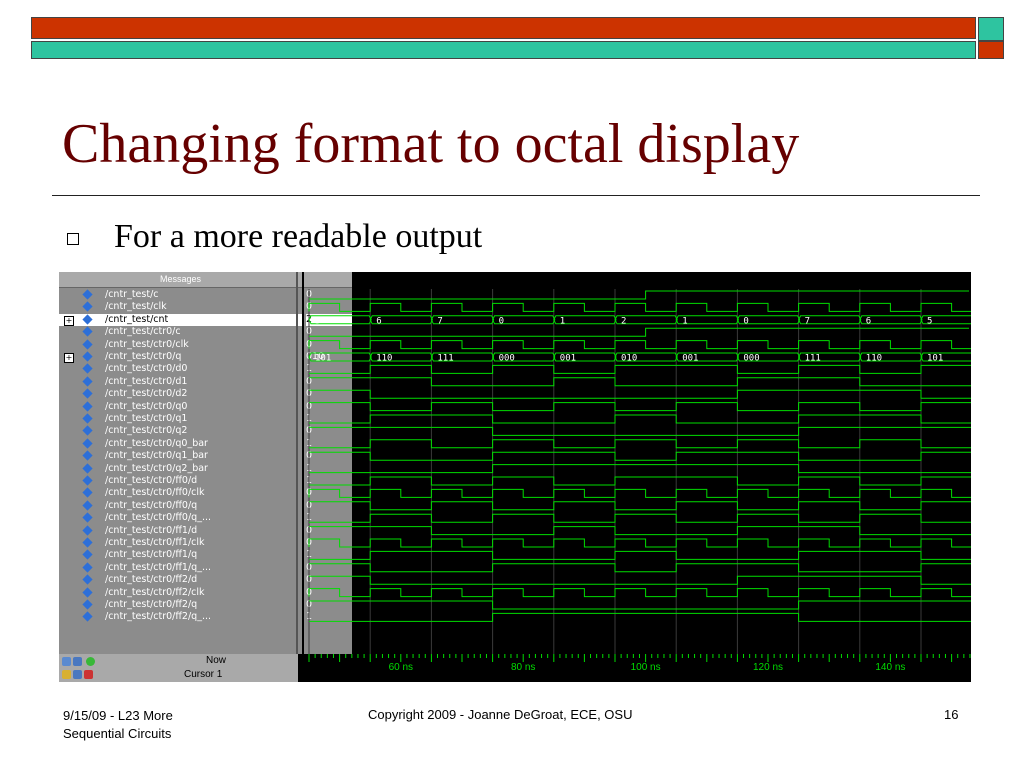  What do you see at coordinates (180, 357) in the screenshot?
I see `signal-row: + /cntr_test/ctr0/q` at bounding box center [180, 357].